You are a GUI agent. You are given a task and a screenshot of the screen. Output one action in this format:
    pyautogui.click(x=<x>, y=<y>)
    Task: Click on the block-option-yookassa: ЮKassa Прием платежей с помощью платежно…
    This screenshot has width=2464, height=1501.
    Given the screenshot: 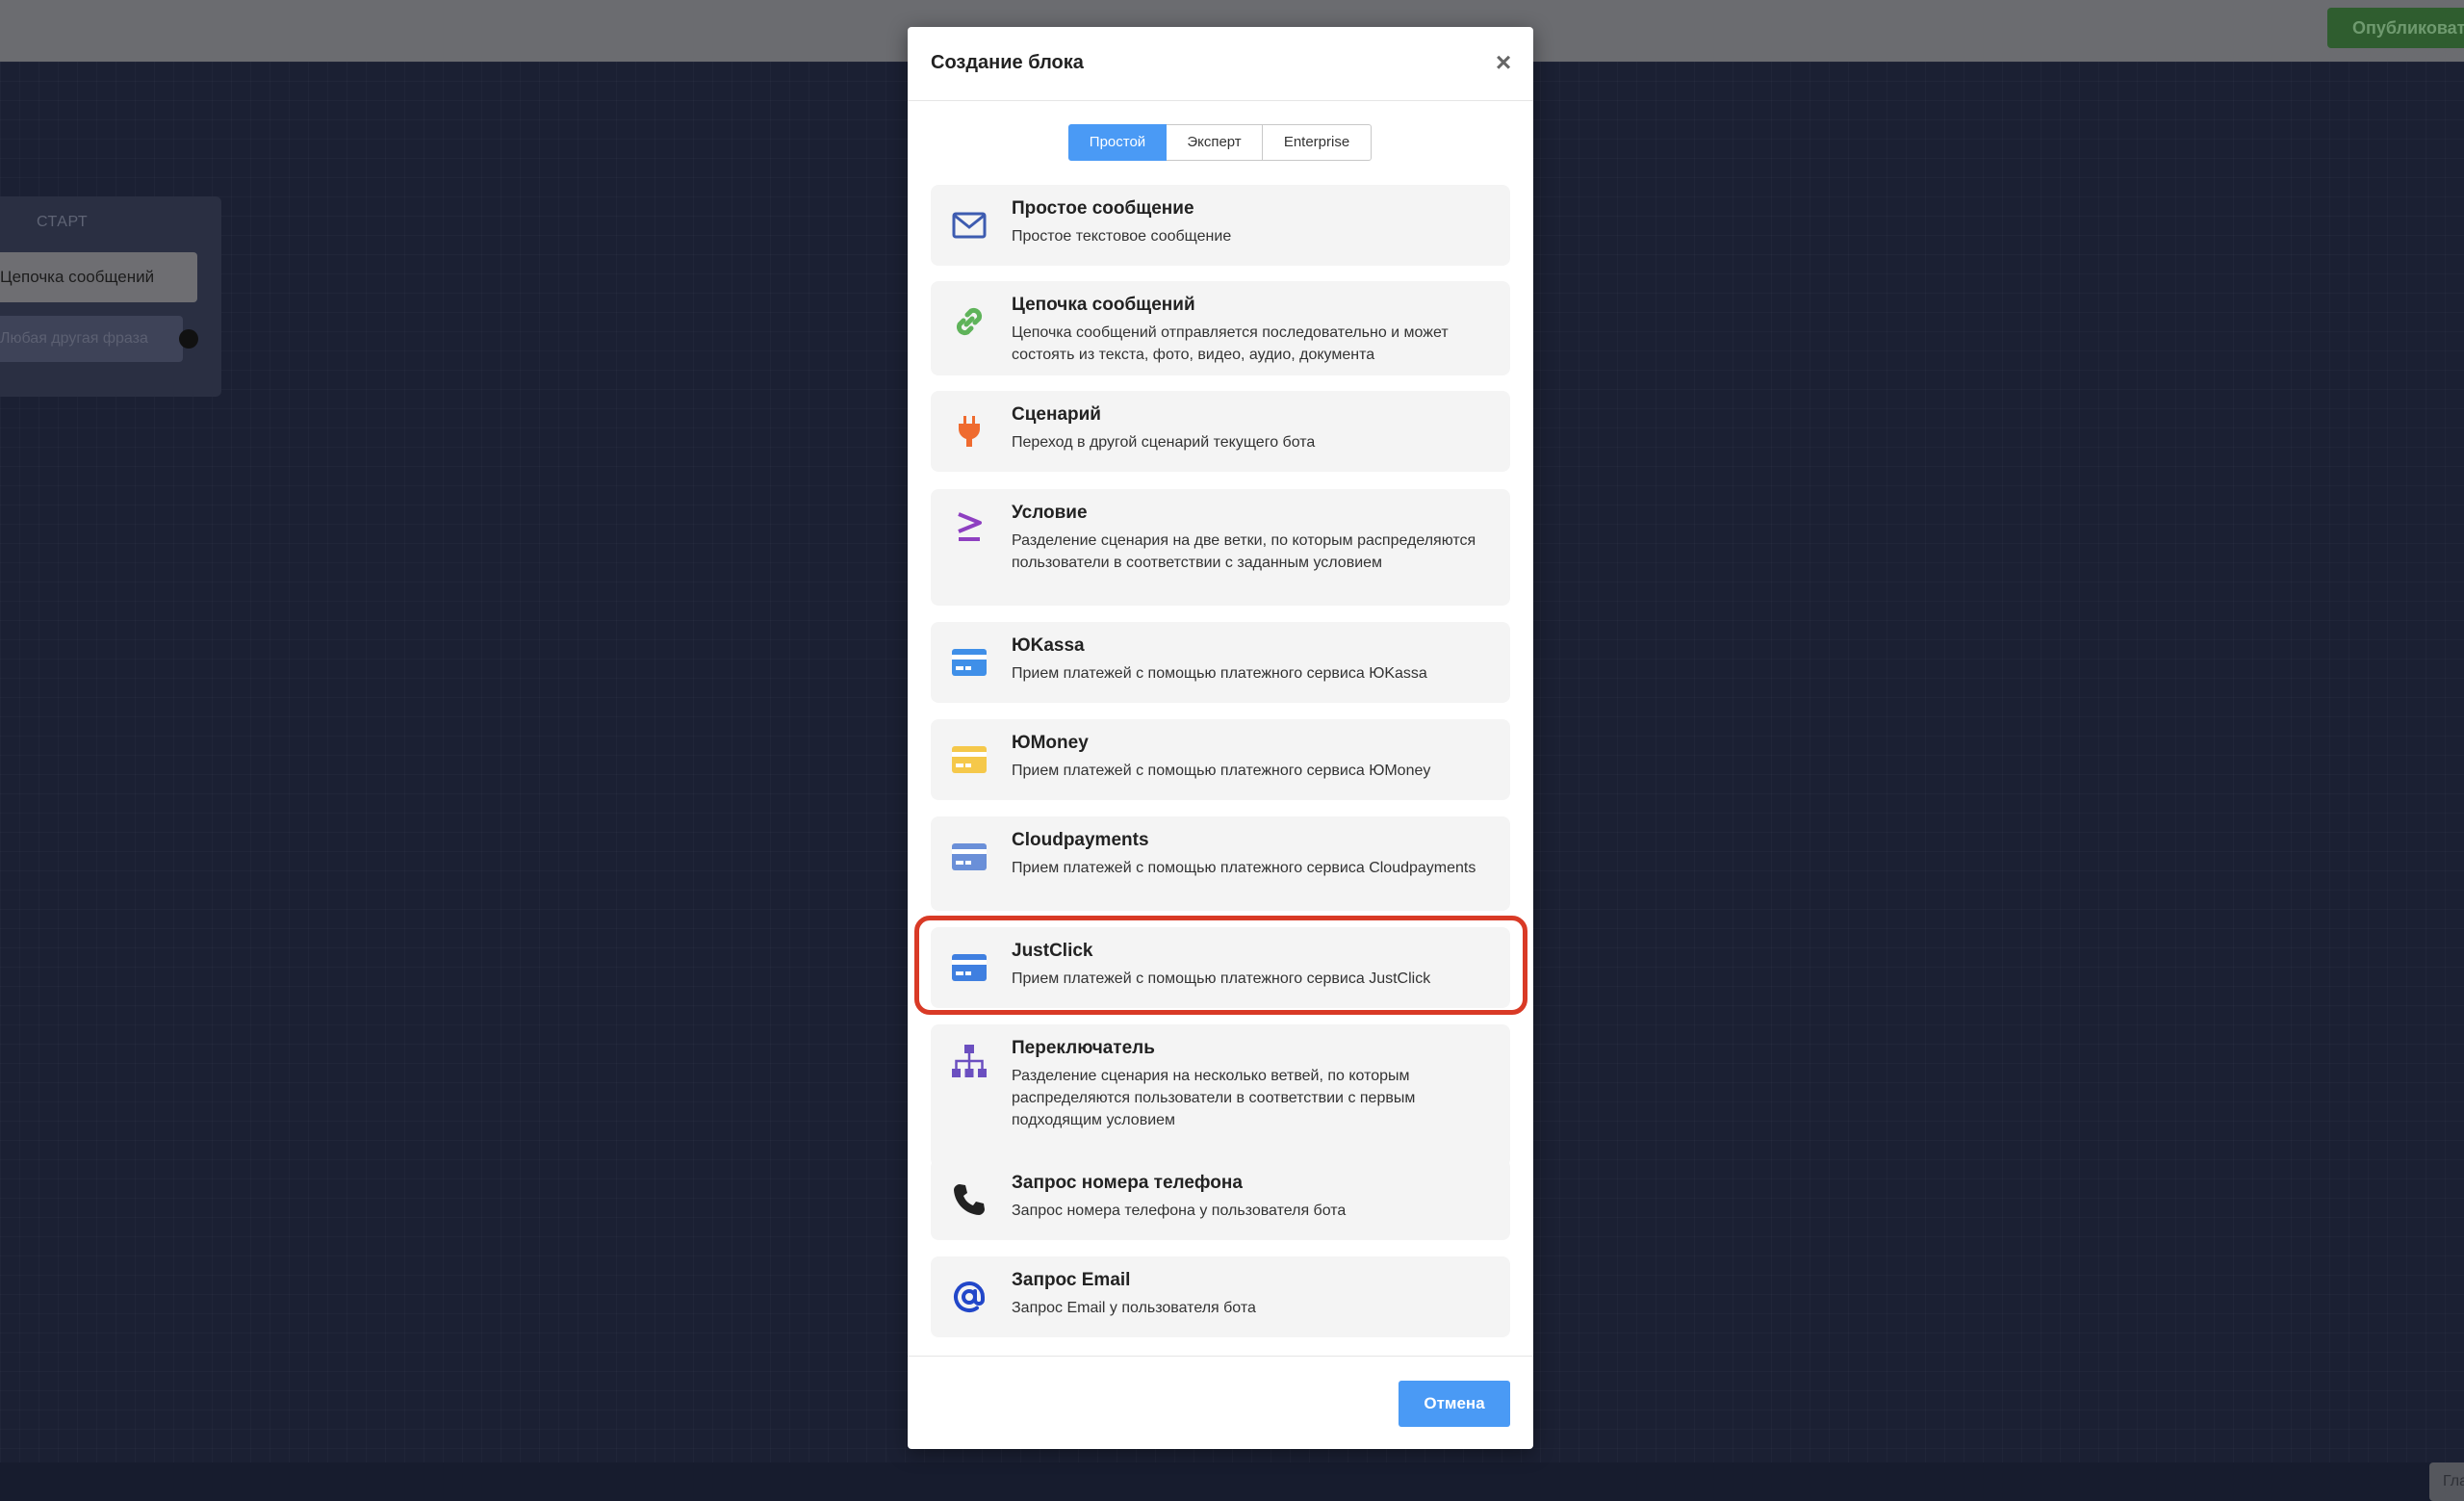 What is the action you would take?
    pyautogui.click(x=1220, y=662)
    